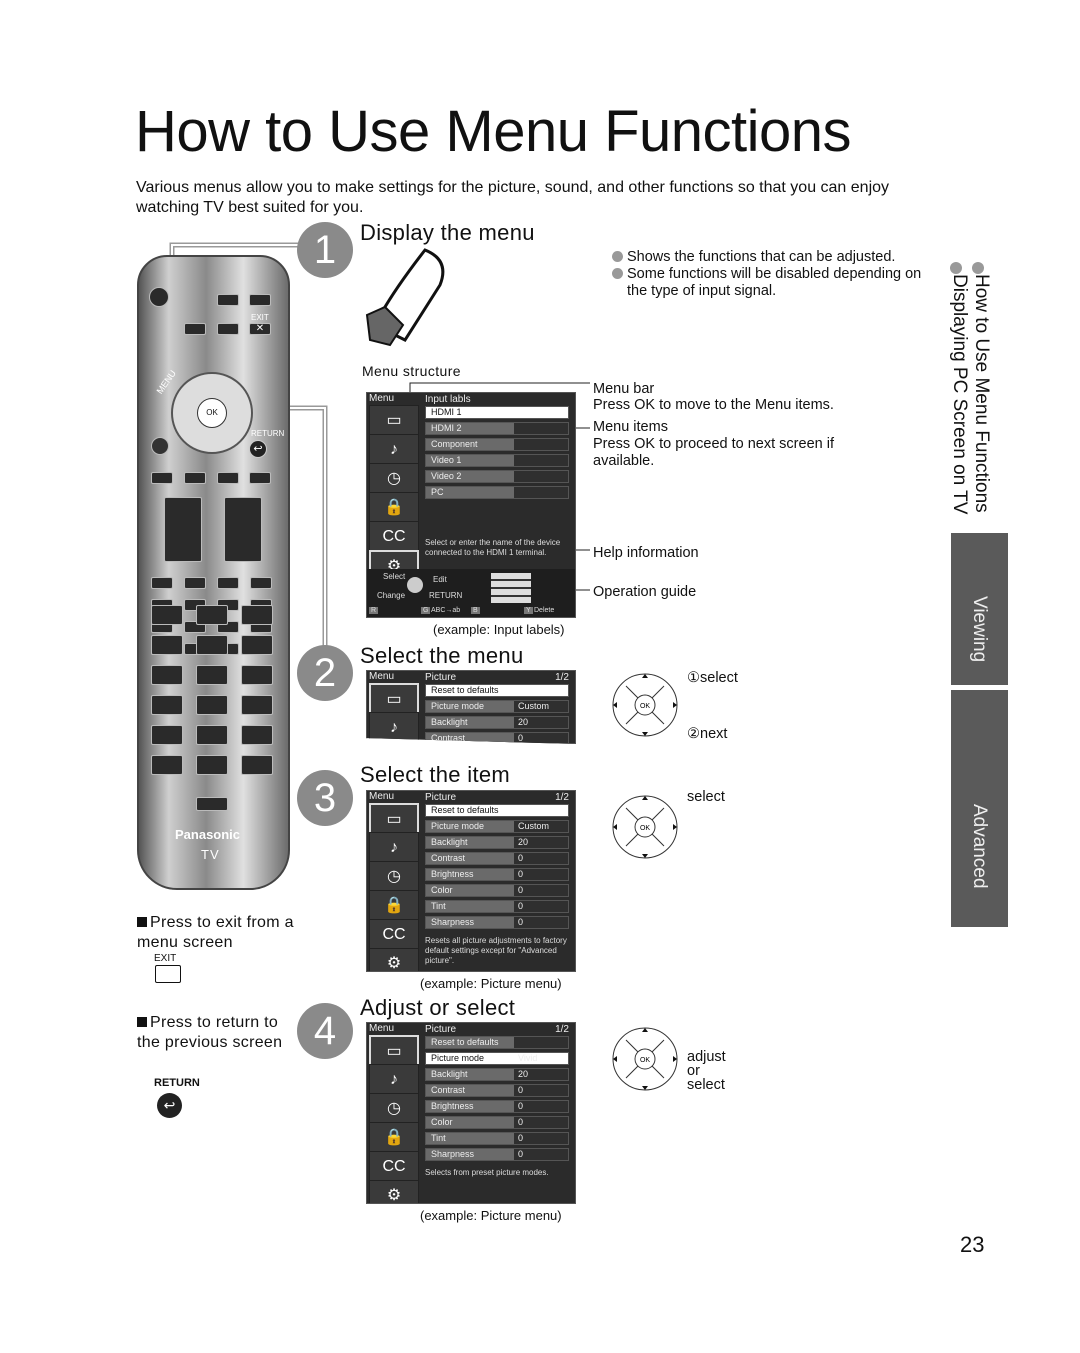  I want to click on menu-item: Component, so click(497, 444).